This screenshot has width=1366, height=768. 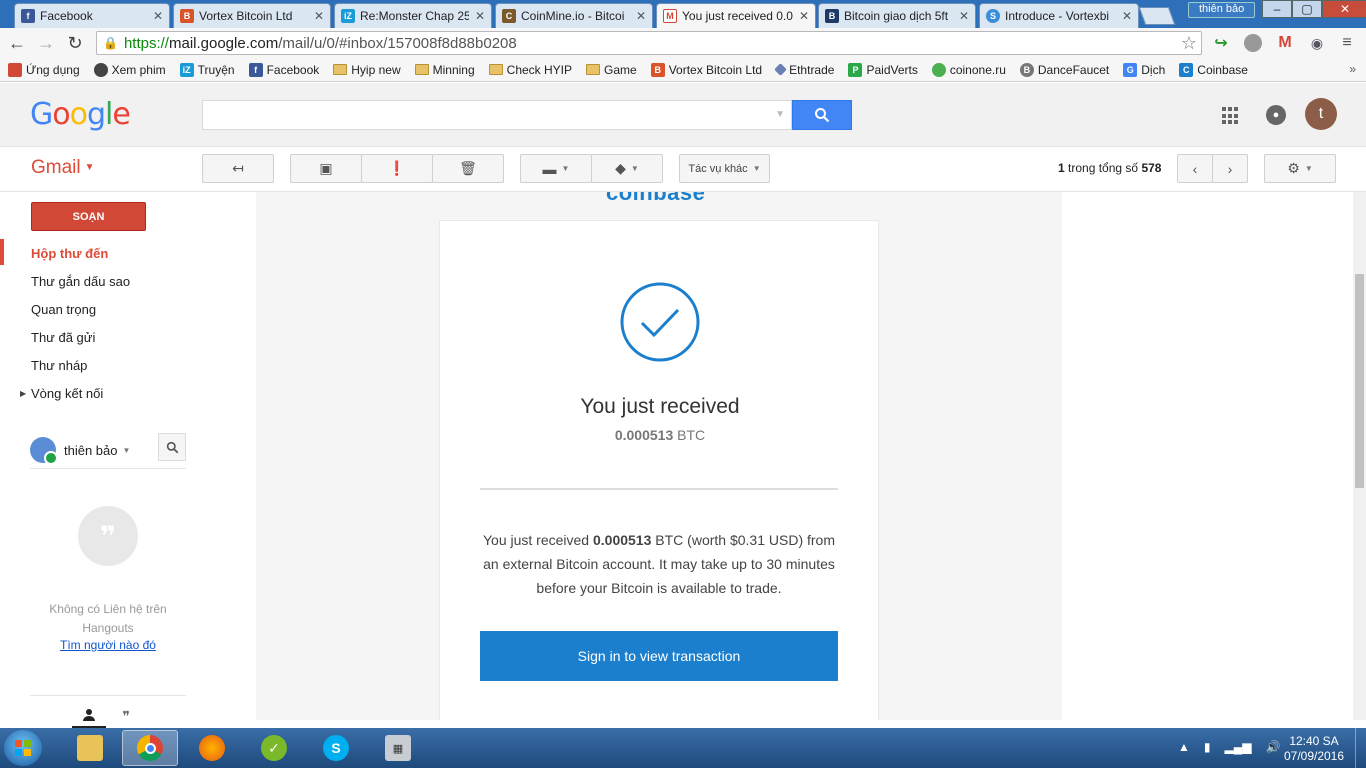 What do you see at coordinates (367, 70) in the screenshot?
I see `bookmark-folder-hyip: Hyip new` at bounding box center [367, 70].